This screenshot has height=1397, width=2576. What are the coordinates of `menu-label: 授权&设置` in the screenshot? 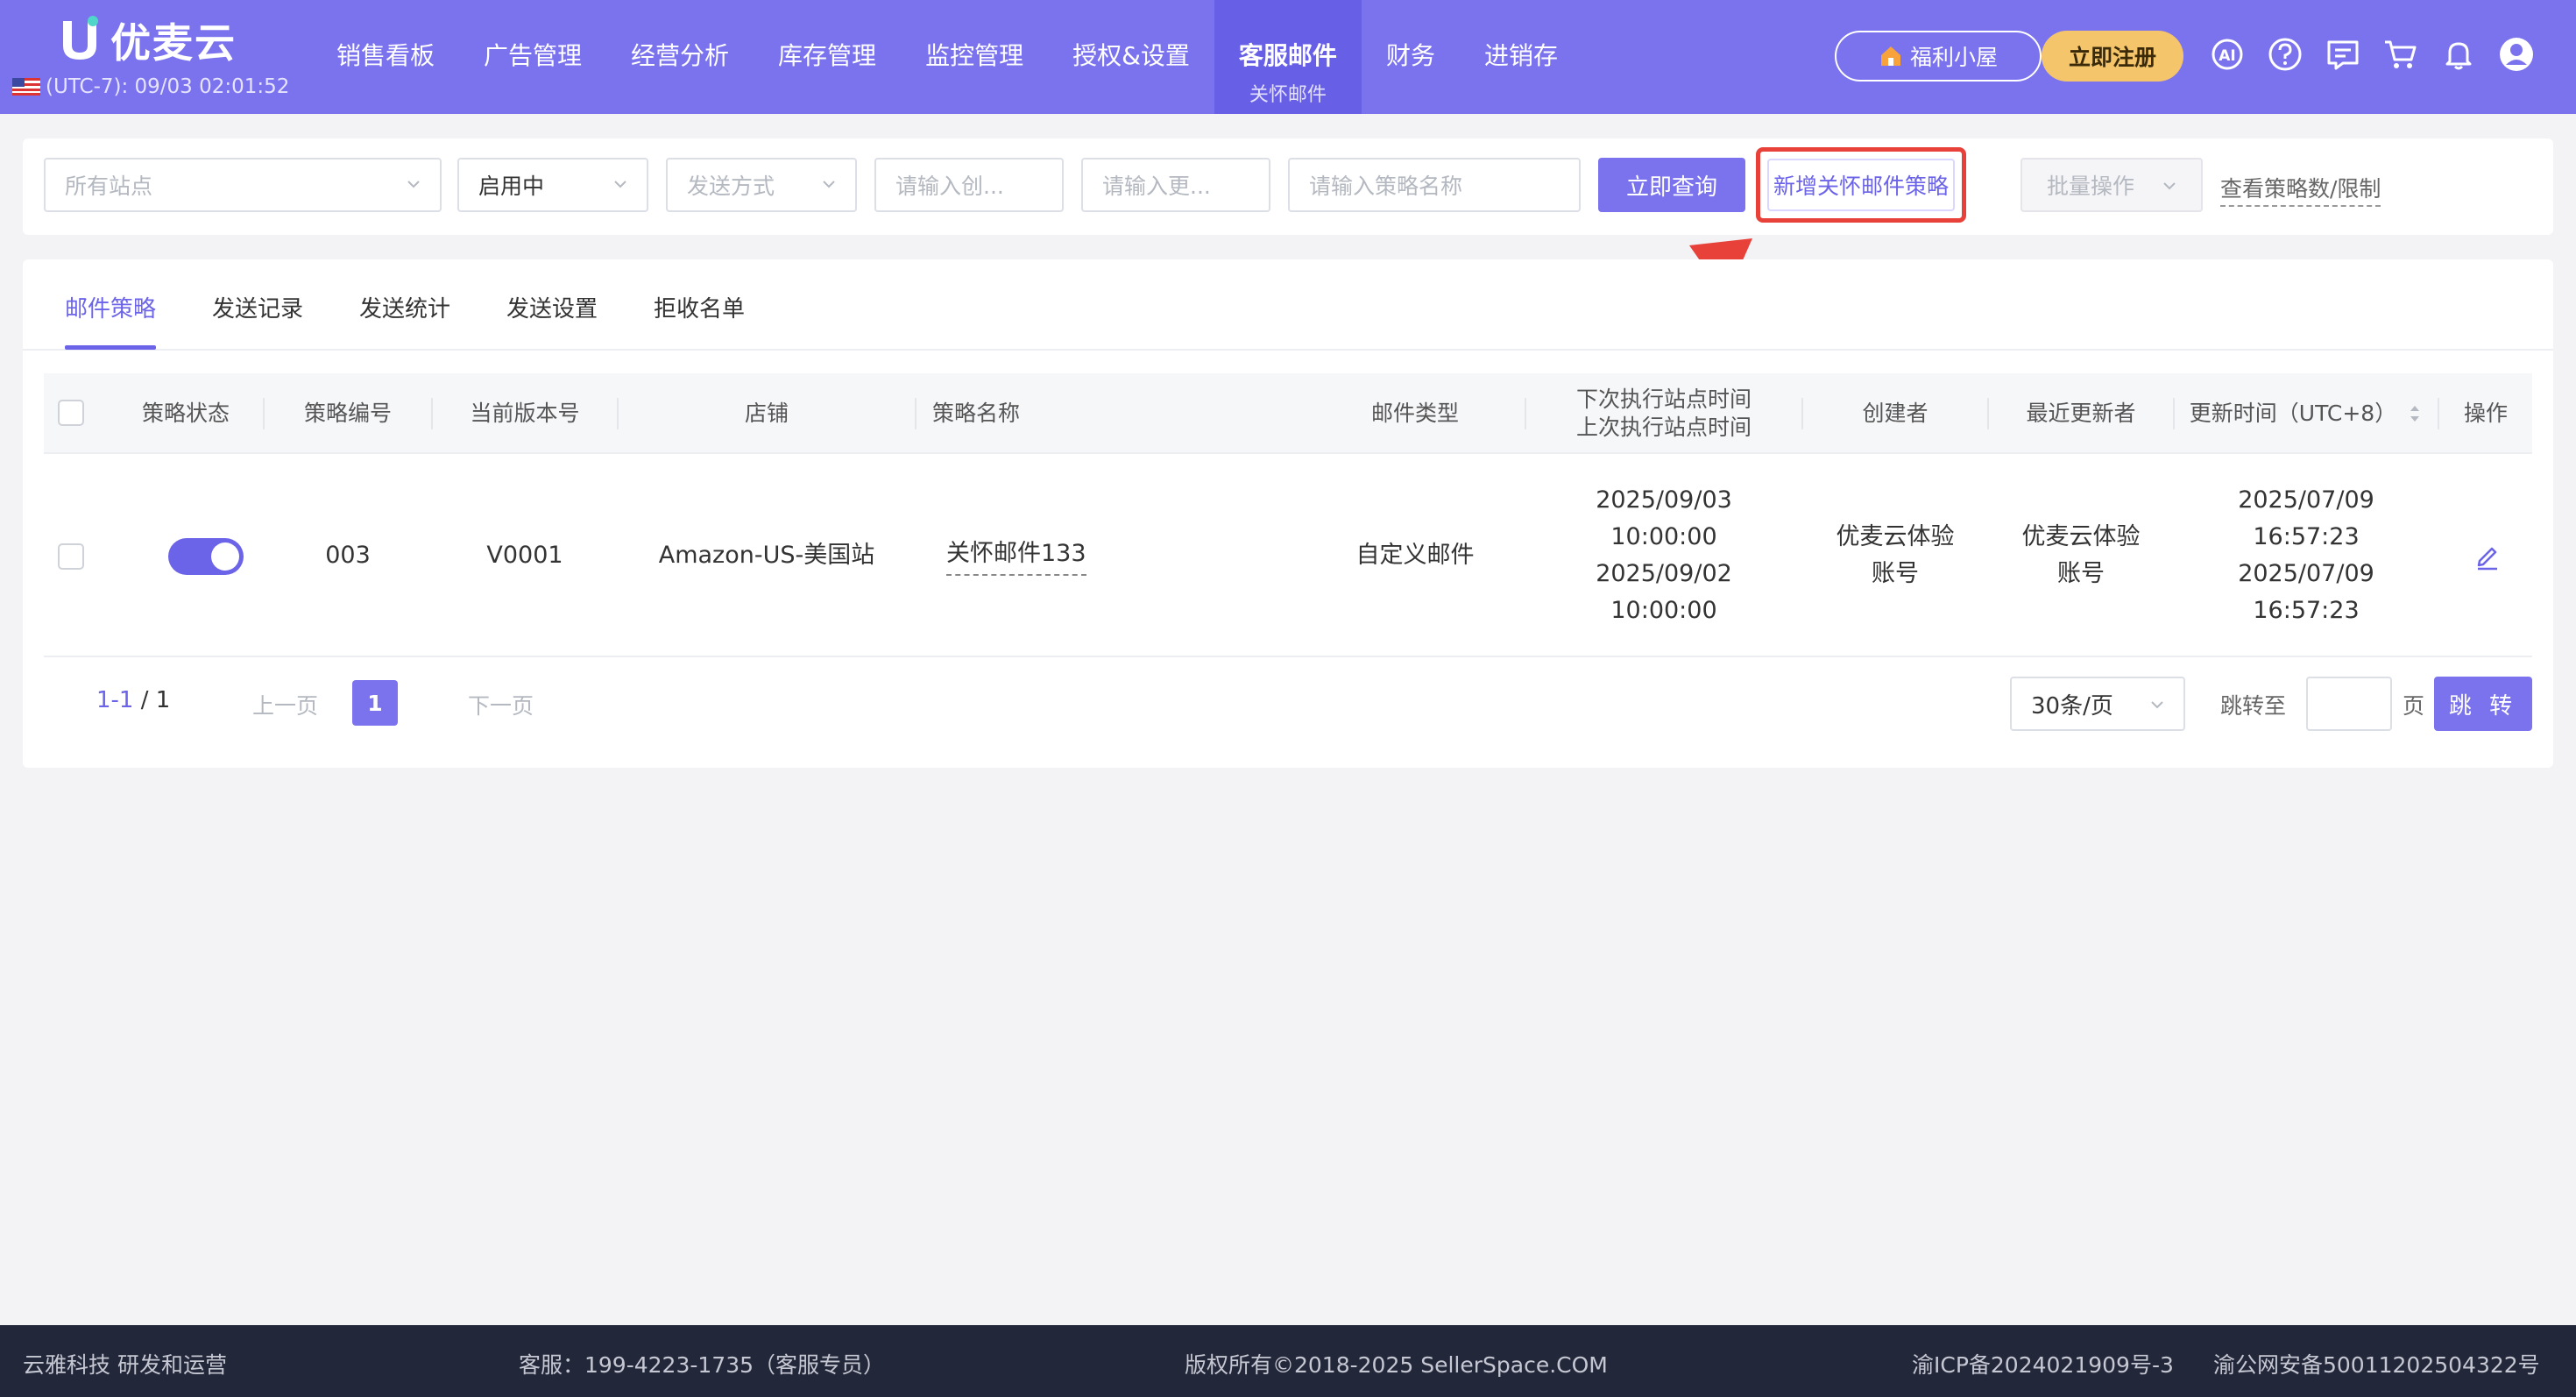 It's located at (1131, 56).